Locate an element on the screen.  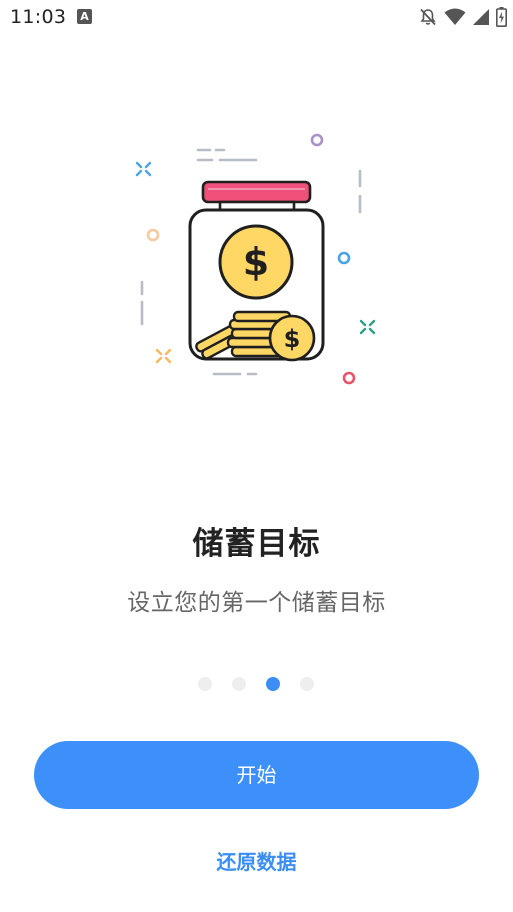
status-icons is located at coordinates (462, 17).